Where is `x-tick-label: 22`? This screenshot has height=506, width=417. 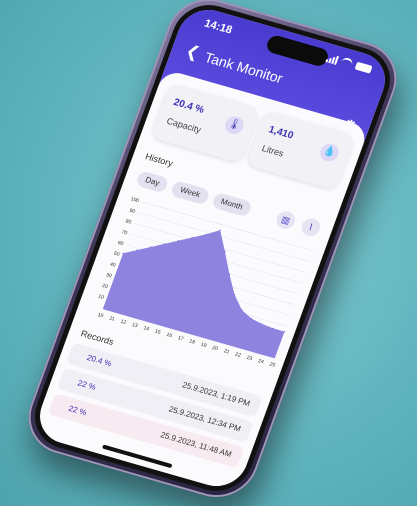
x-tick-label: 22 is located at coordinates (238, 355).